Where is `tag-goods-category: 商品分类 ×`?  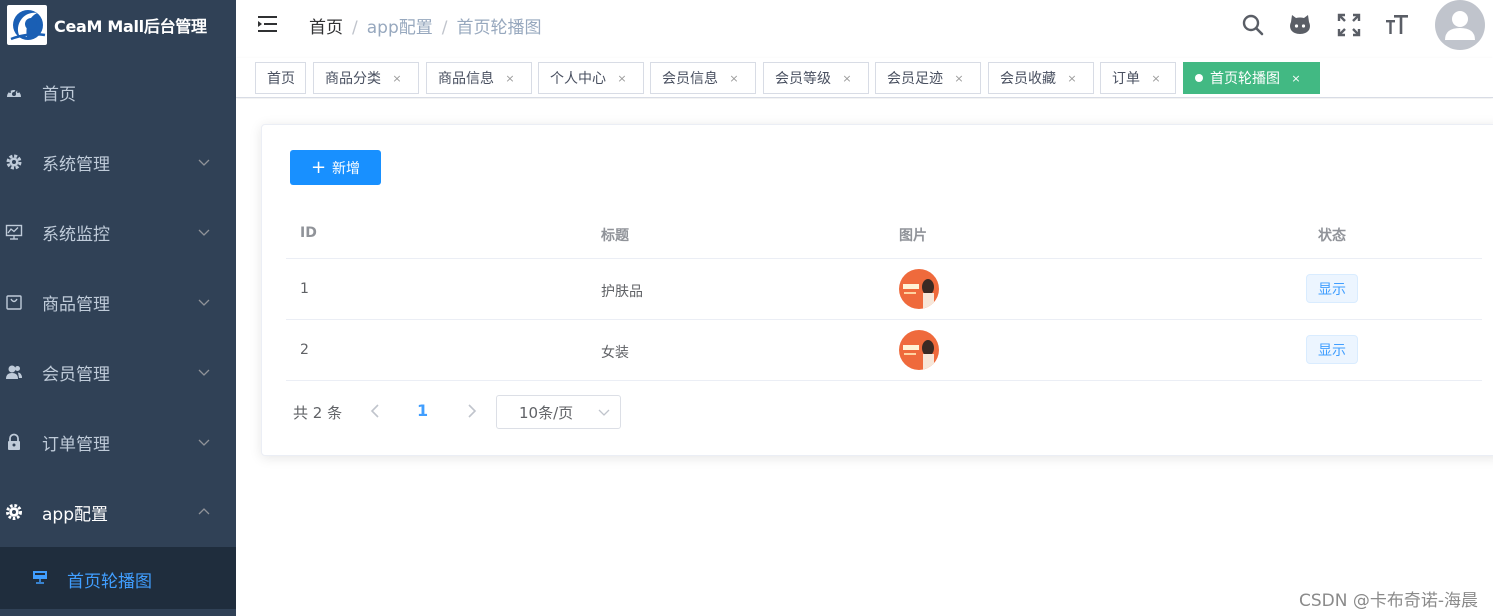 tag-goods-category: 商品分类 × is located at coordinates (366, 78).